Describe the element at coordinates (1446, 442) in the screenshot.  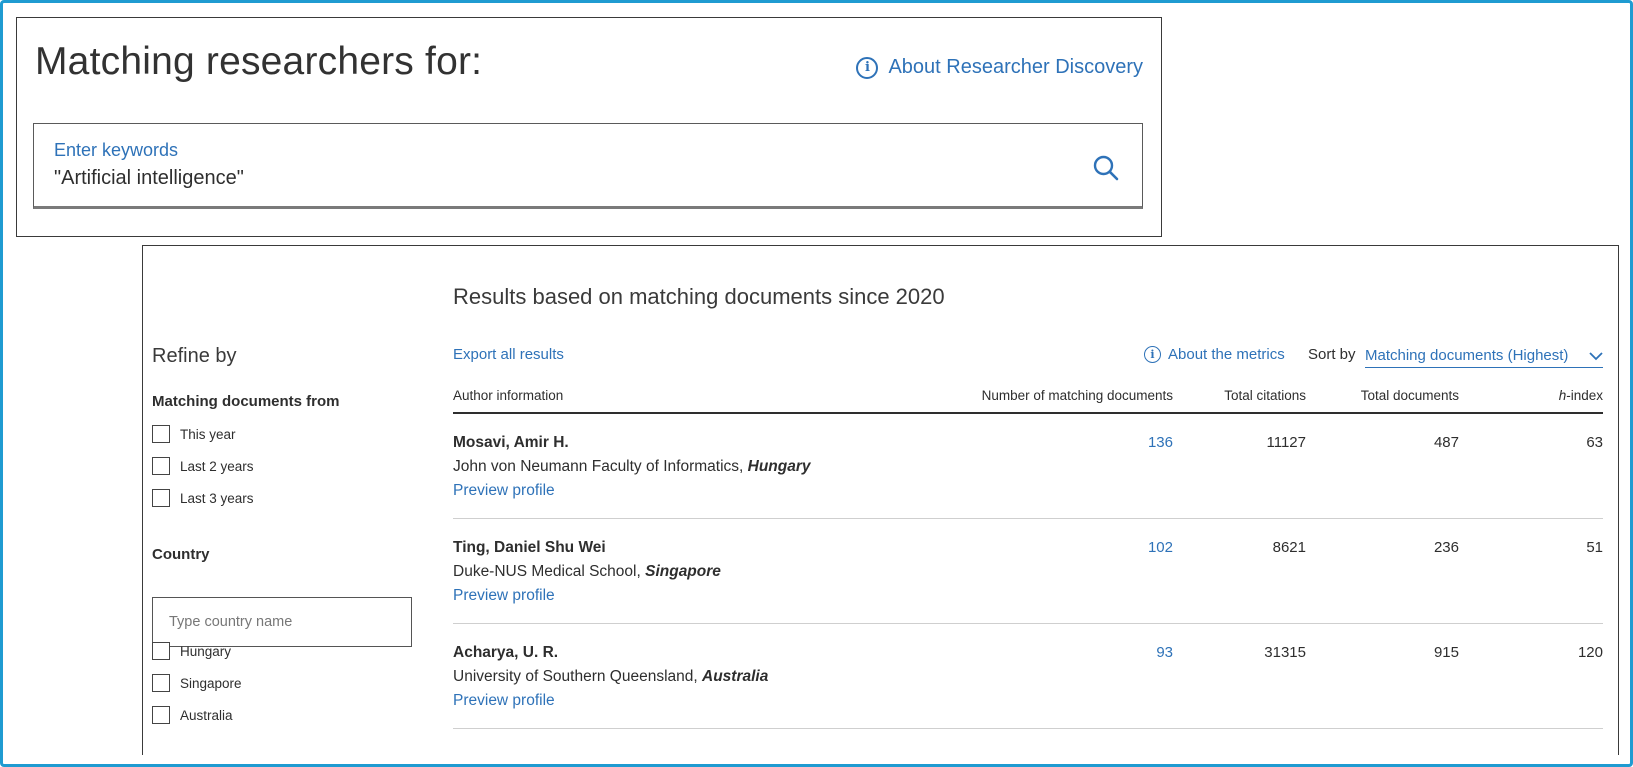
I see `total-documents: 487` at that location.